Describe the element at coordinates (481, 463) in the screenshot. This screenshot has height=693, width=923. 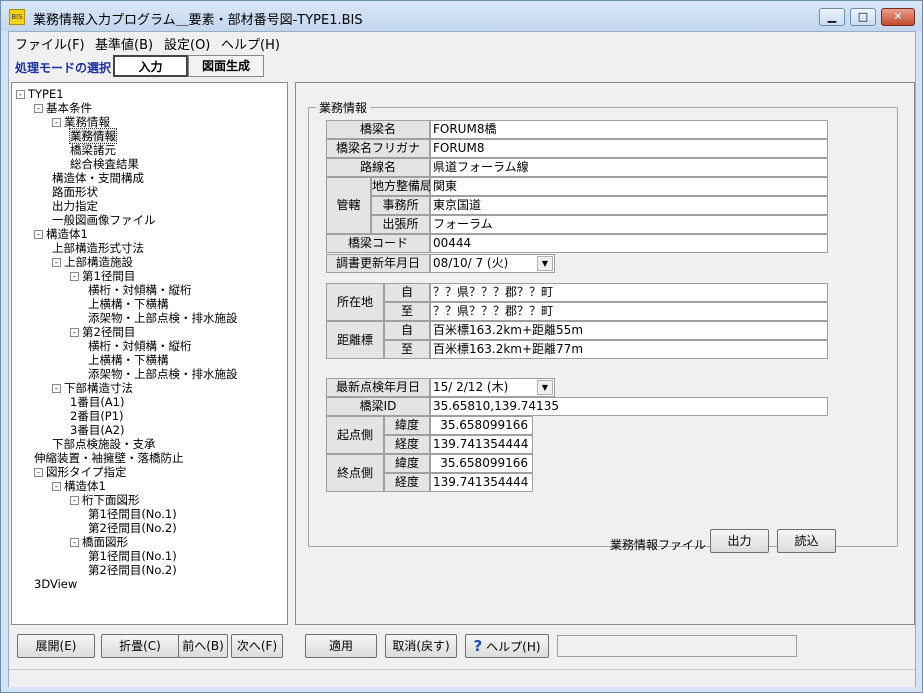
I see `end-lat-field: 35.658099166` at that location.